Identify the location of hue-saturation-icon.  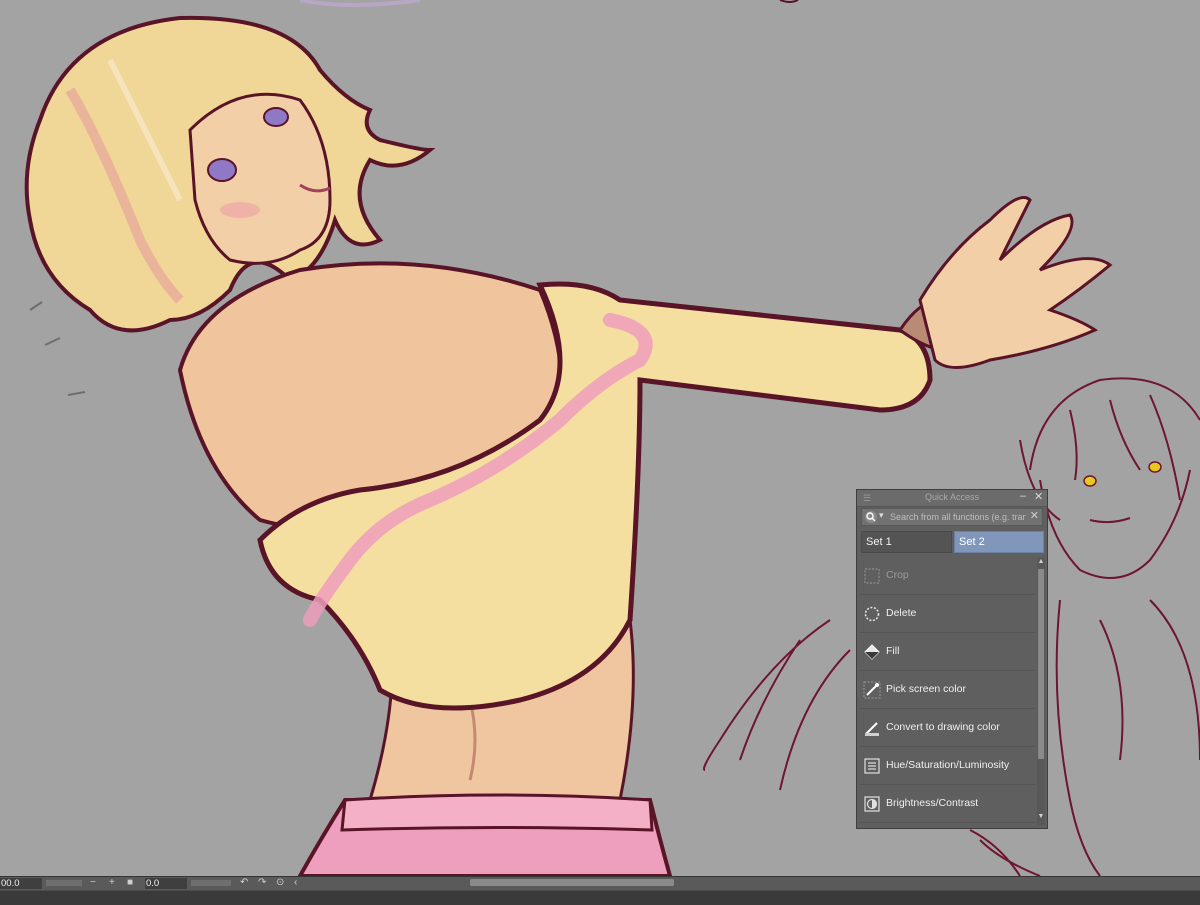
(872, 766).